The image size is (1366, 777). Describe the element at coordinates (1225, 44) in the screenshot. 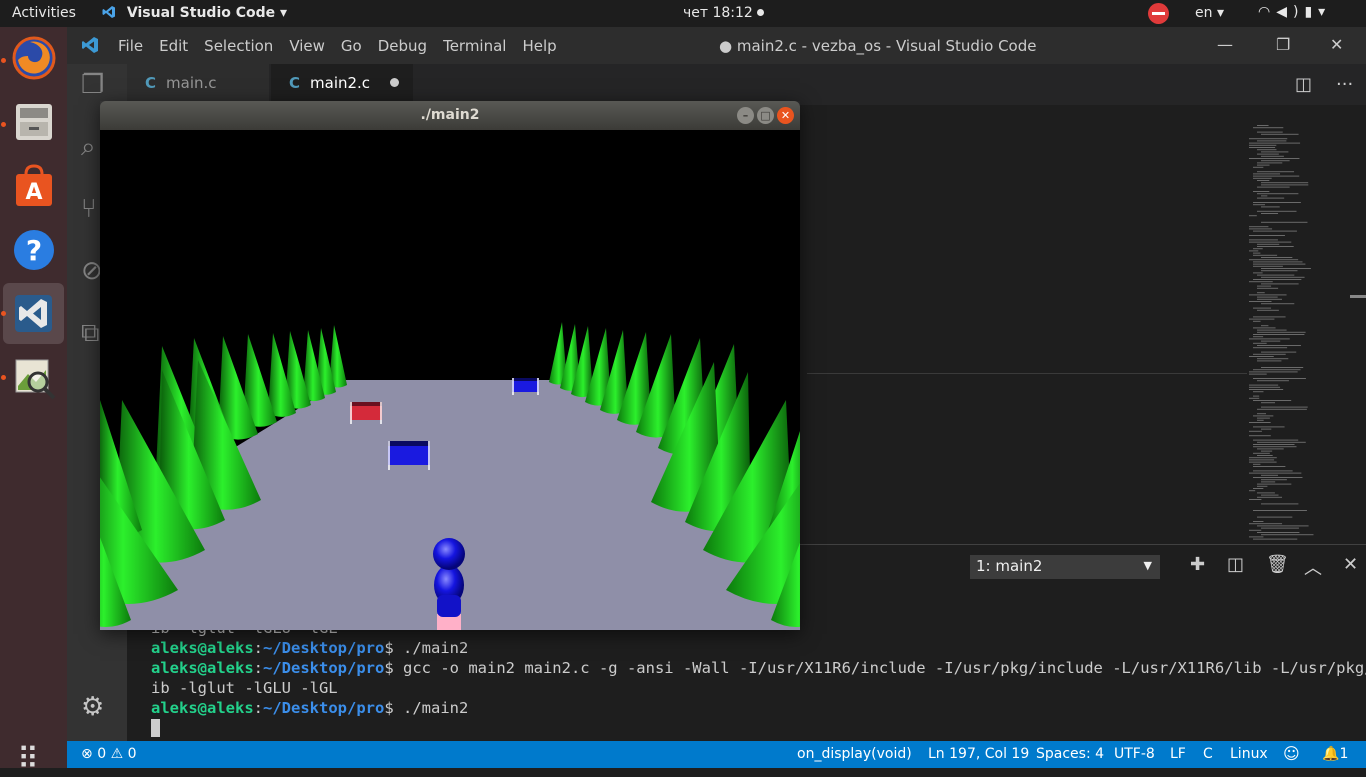

I see `minimize-button: —` at that location.